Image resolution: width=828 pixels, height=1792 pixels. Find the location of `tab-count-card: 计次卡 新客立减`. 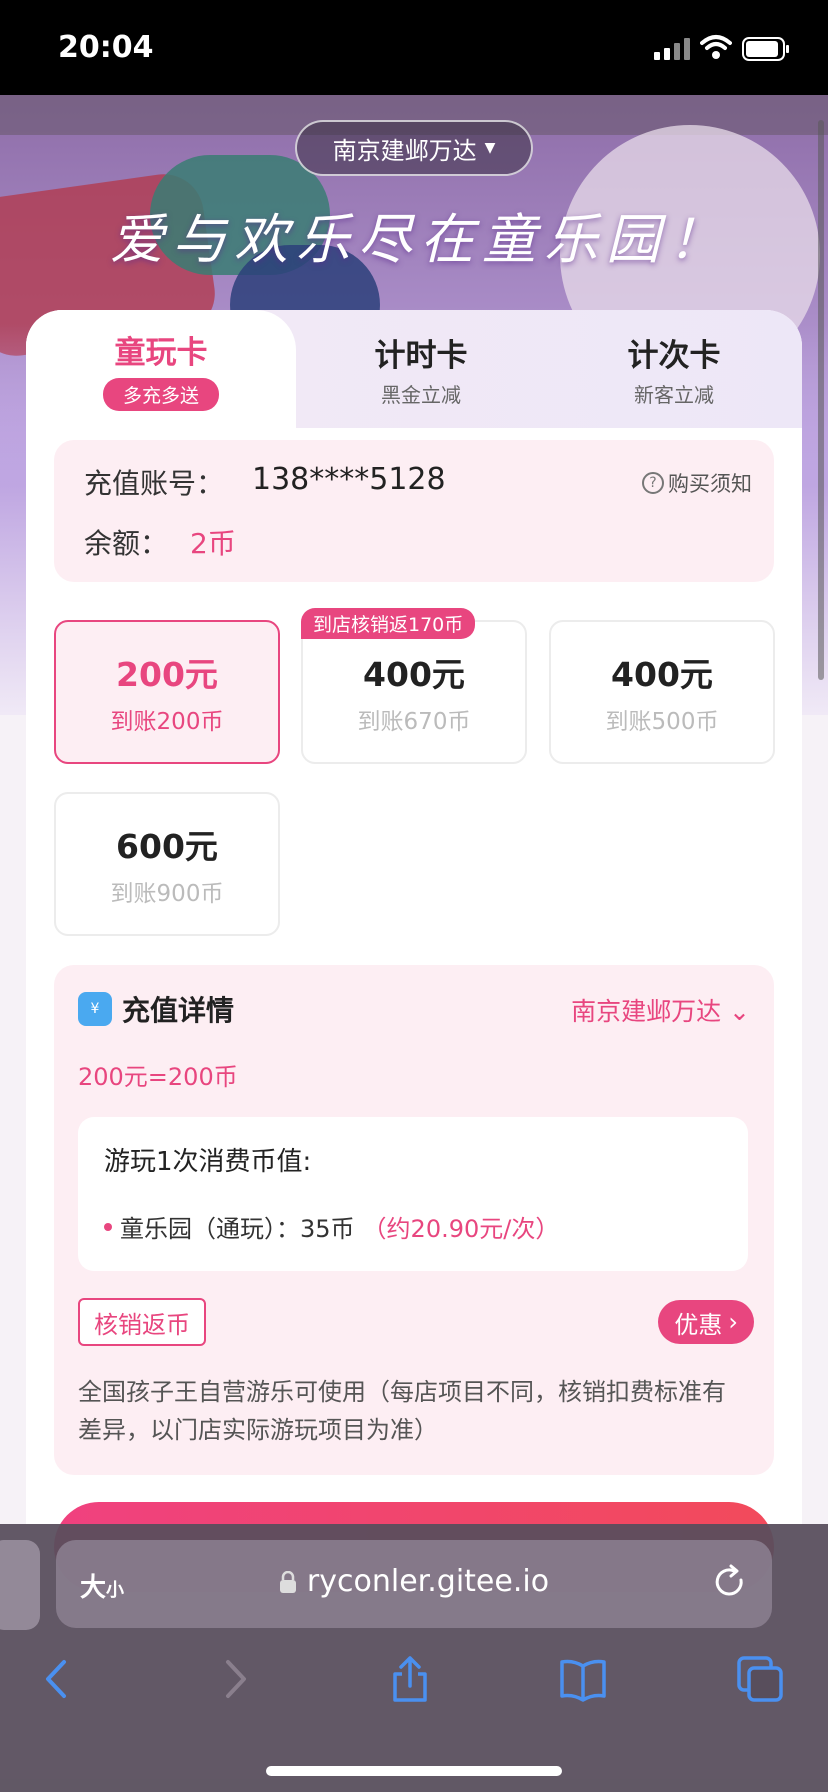

tab-count-card: 计次卡 新客立减 is located at coordinates (674, 369).